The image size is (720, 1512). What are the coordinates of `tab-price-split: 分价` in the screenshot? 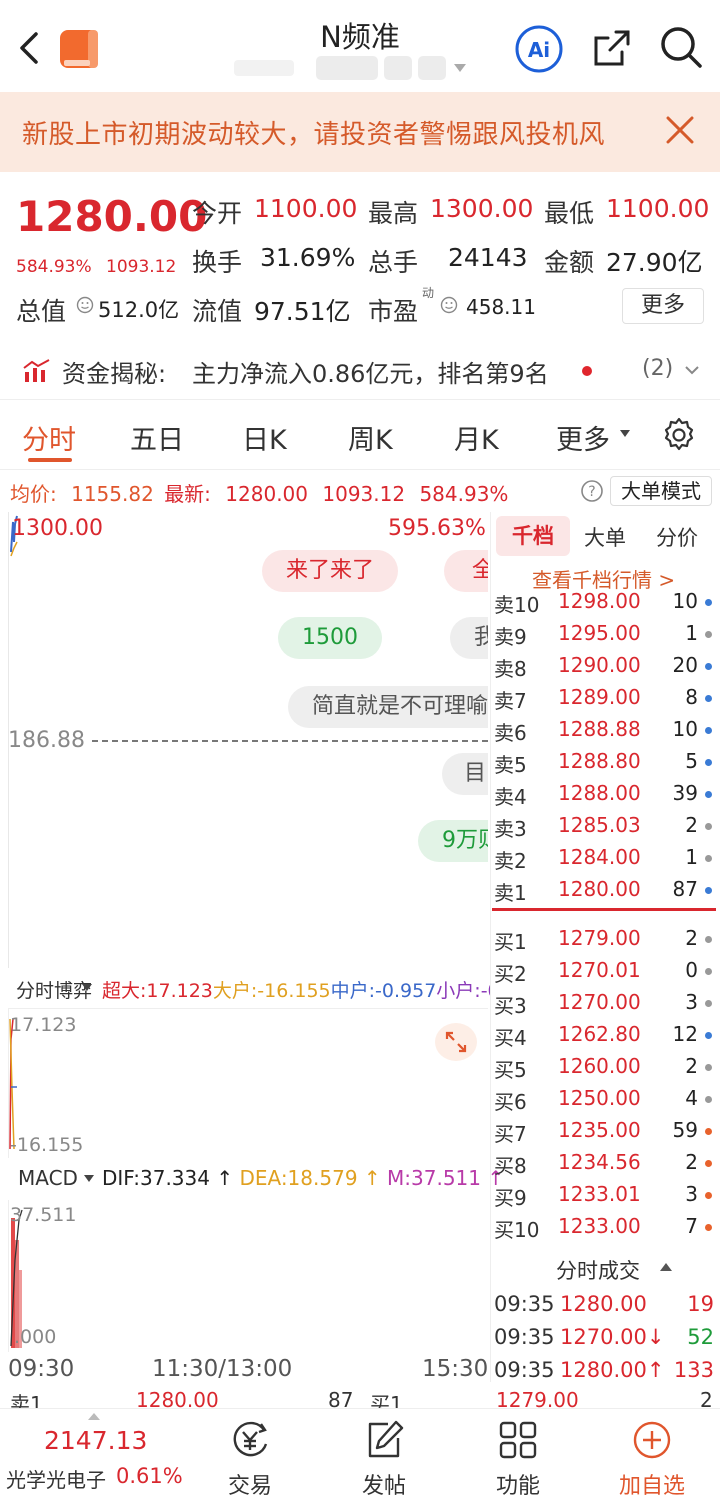 It's located at (677, 537).